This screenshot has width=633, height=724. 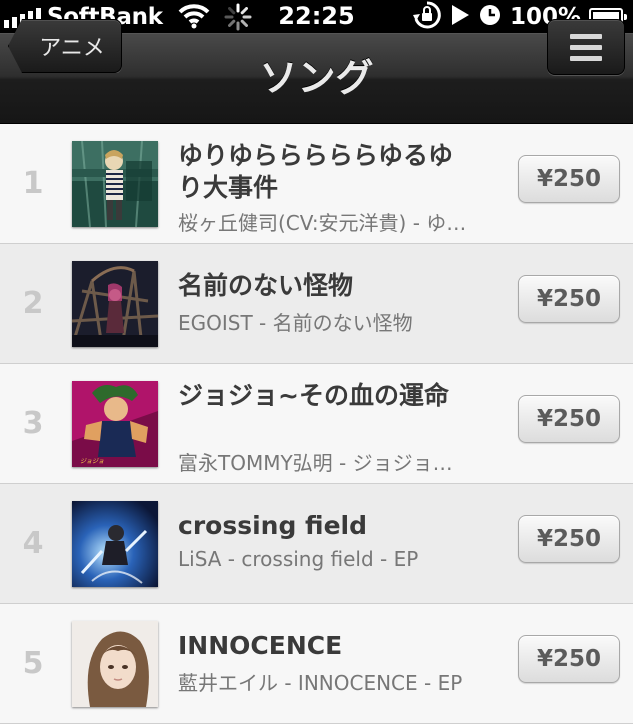 I want to click on album-artwork: ジョジョ, so click(x=115, y=424).